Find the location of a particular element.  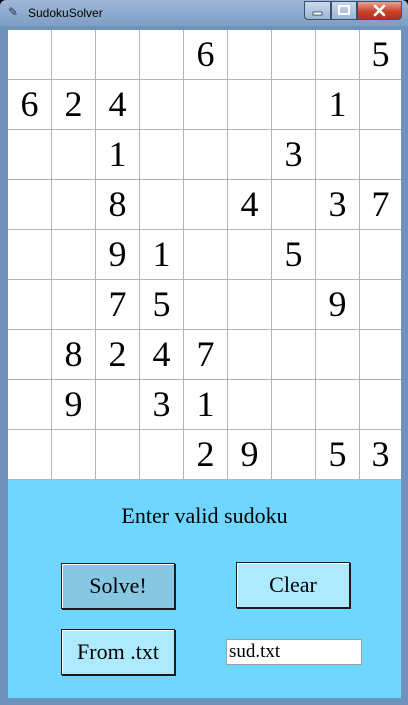

sudoku-cell-r6c3: 7 is located at coordinates (118, 305).